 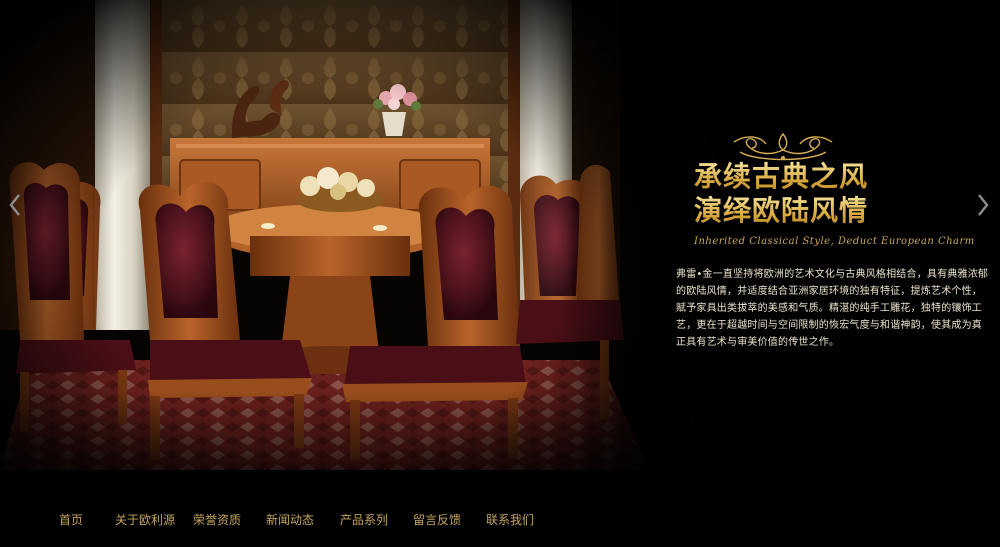 I want to click on nav-item-news: 新闻动态, so click(x=290, y=519).